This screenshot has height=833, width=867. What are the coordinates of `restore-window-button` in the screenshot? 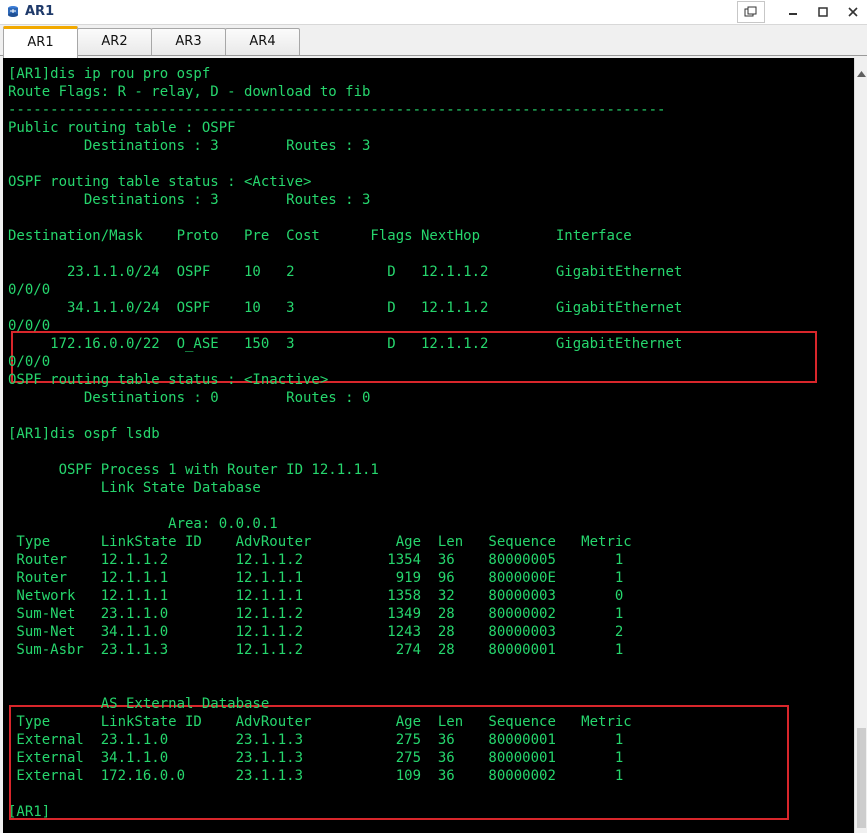 It's located at (751, 12).